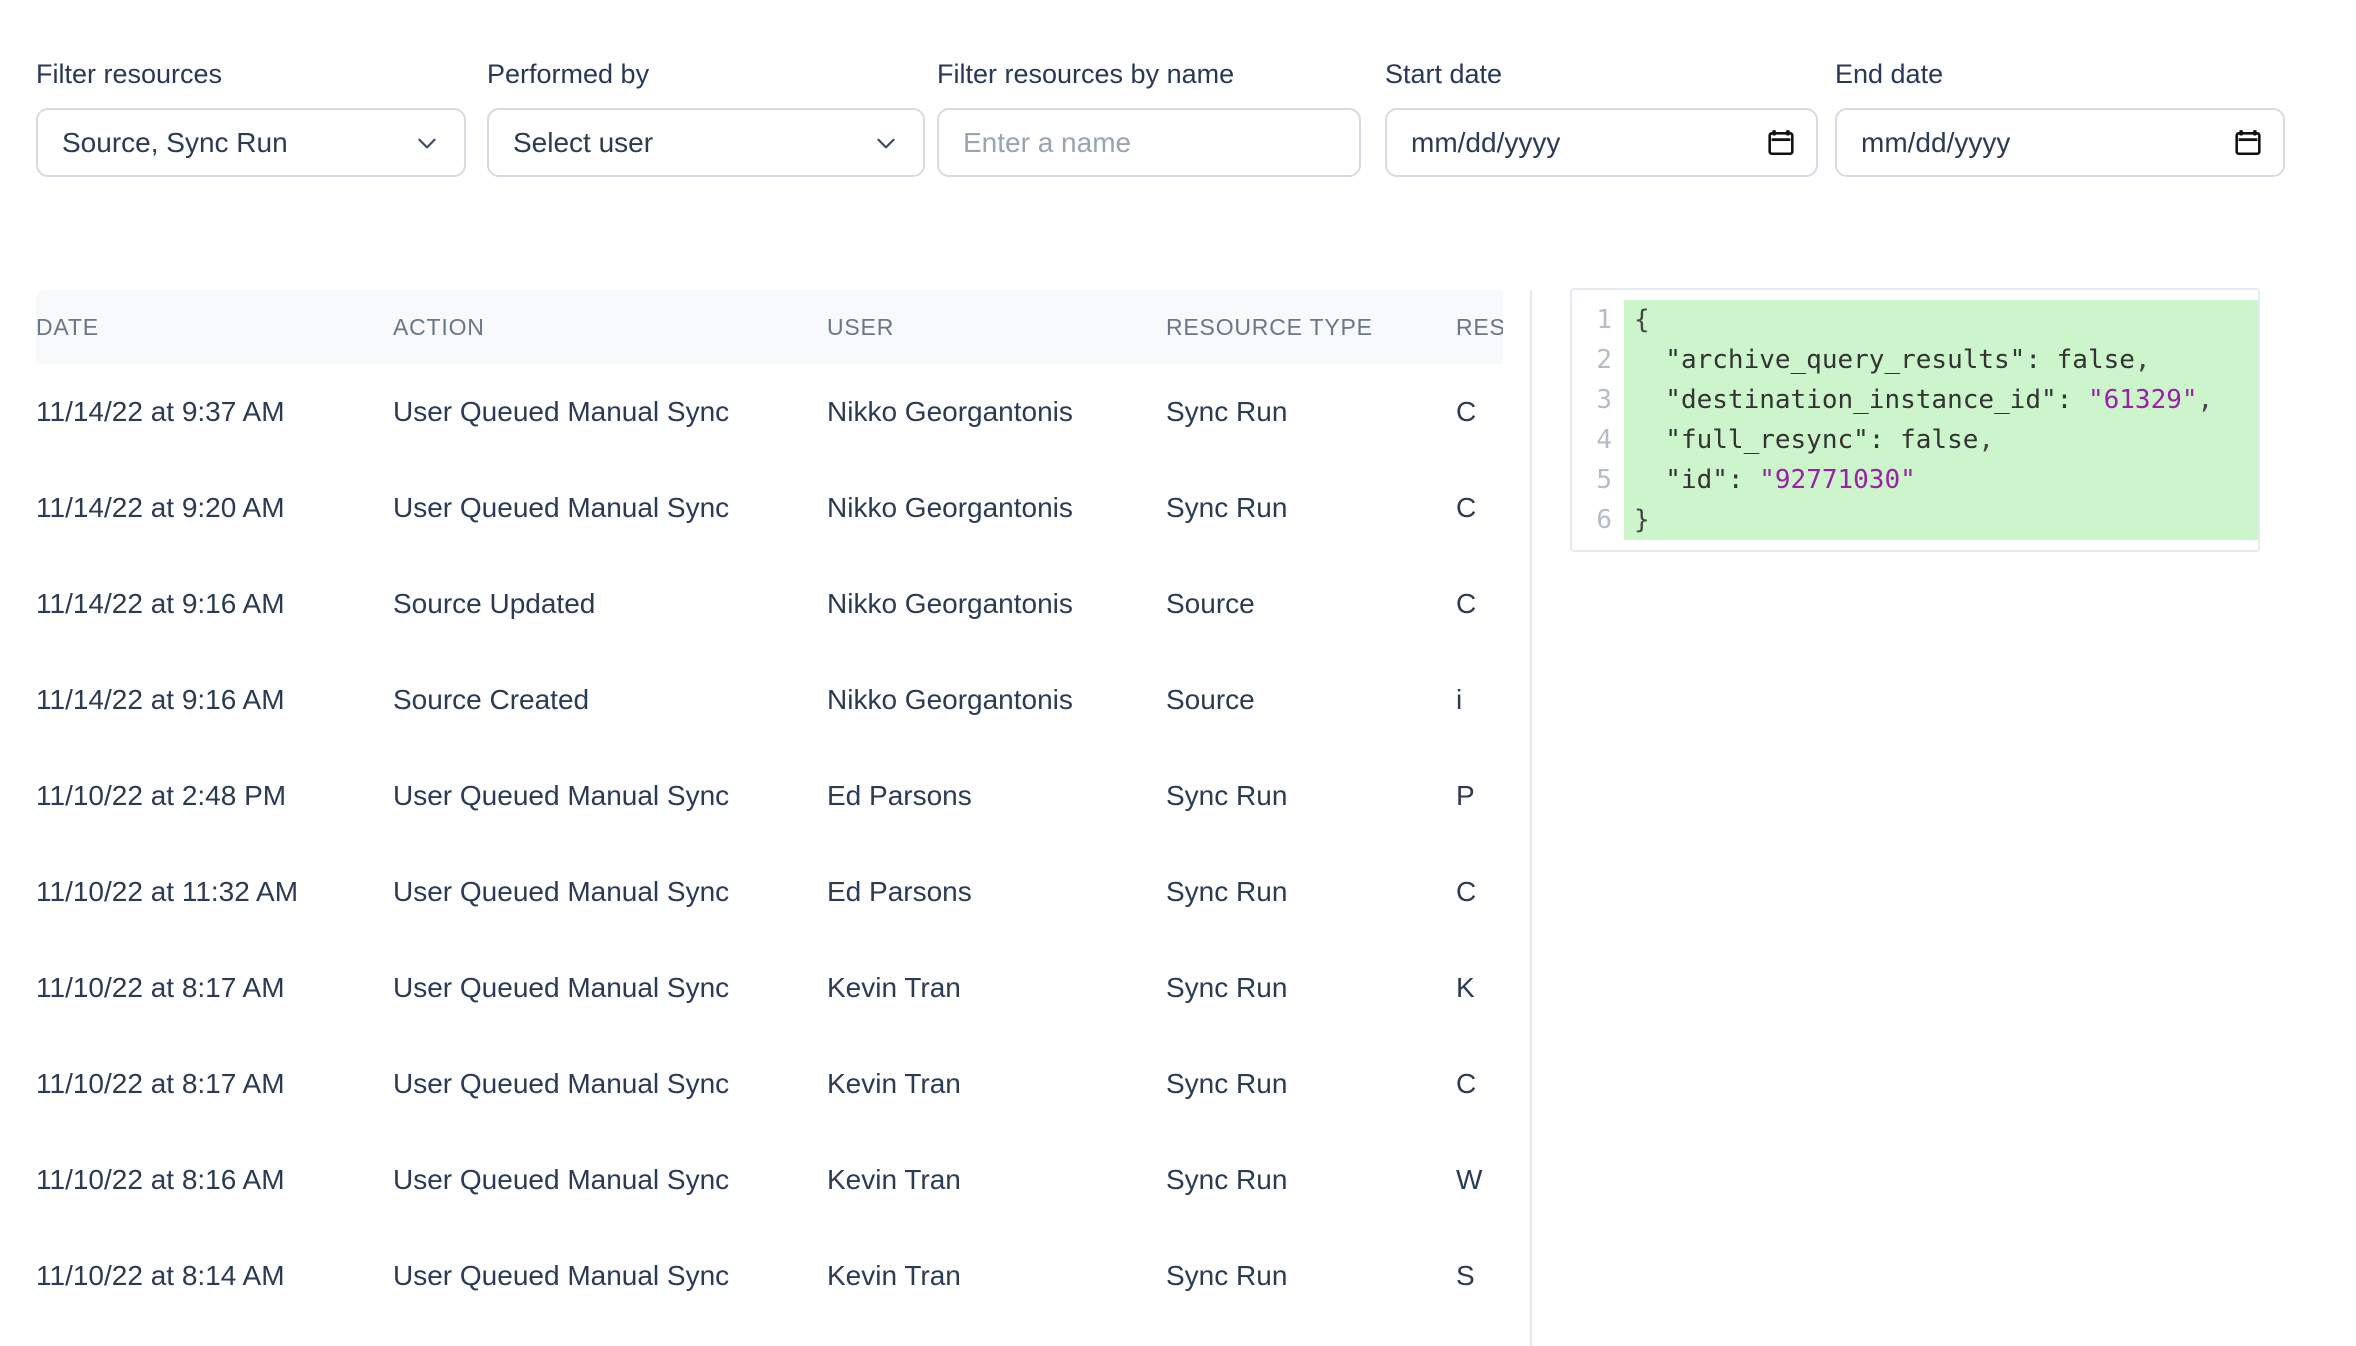  I want to click on json-line-number: 1, so click(1604, 320).